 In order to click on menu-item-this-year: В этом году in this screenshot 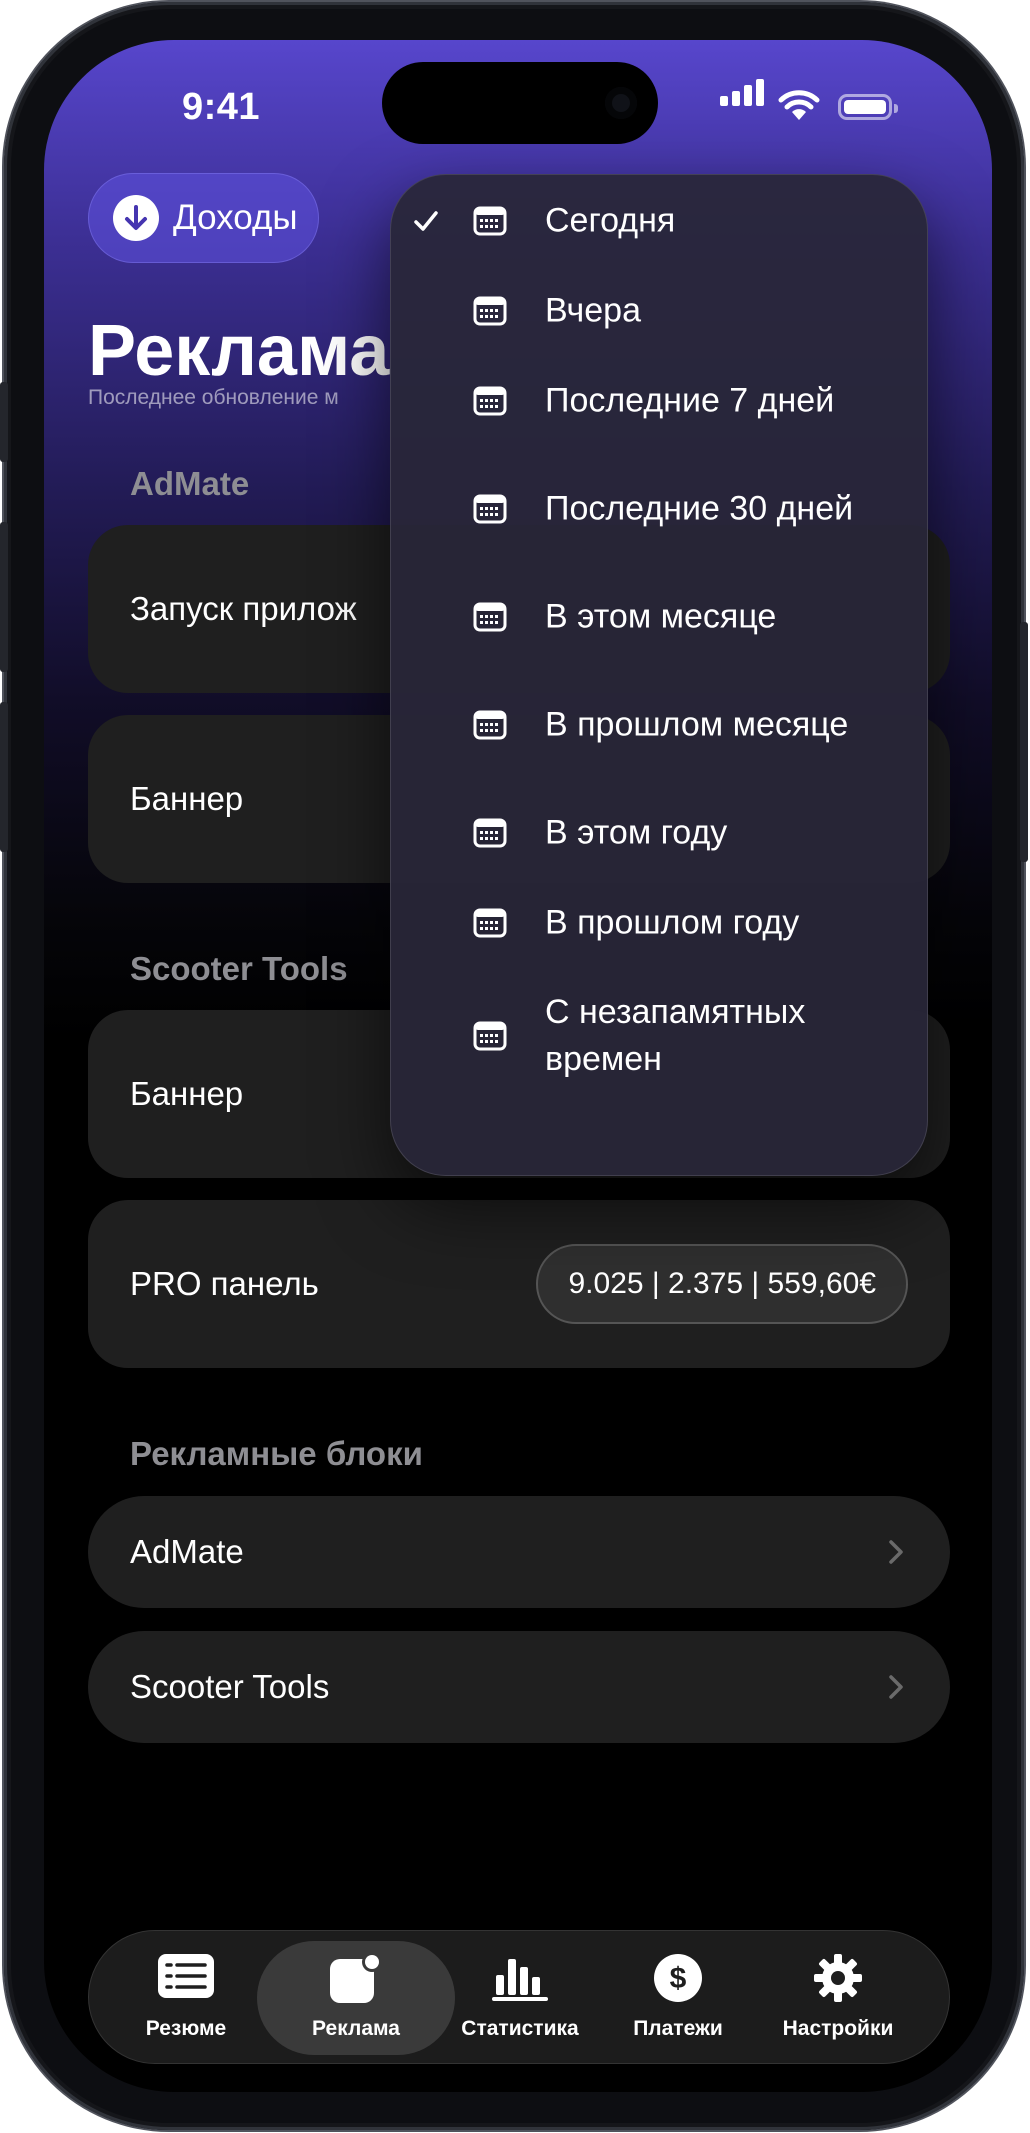, I will do `click(659, 833)`.